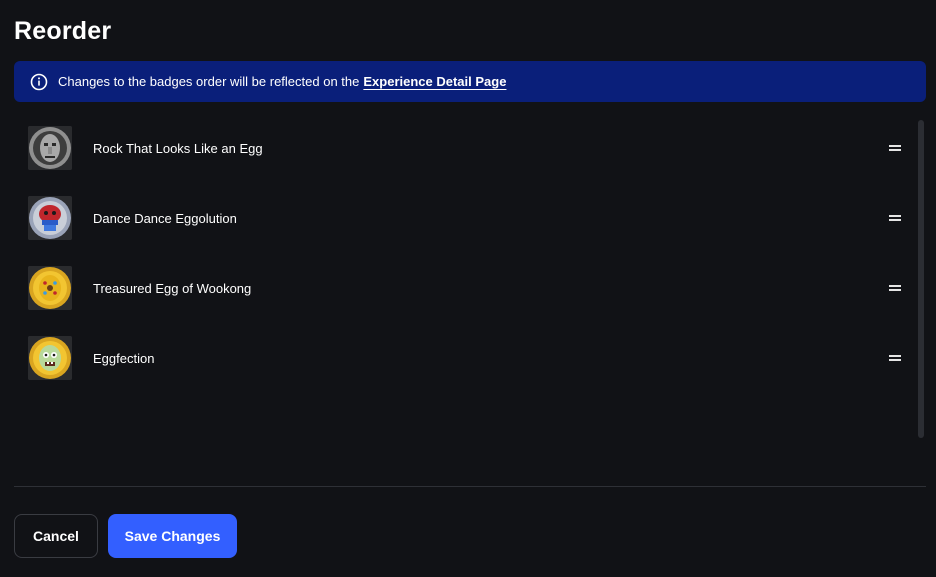  I want to click on badge-name: Treasured Egg of Wookong, so click(172, 288).